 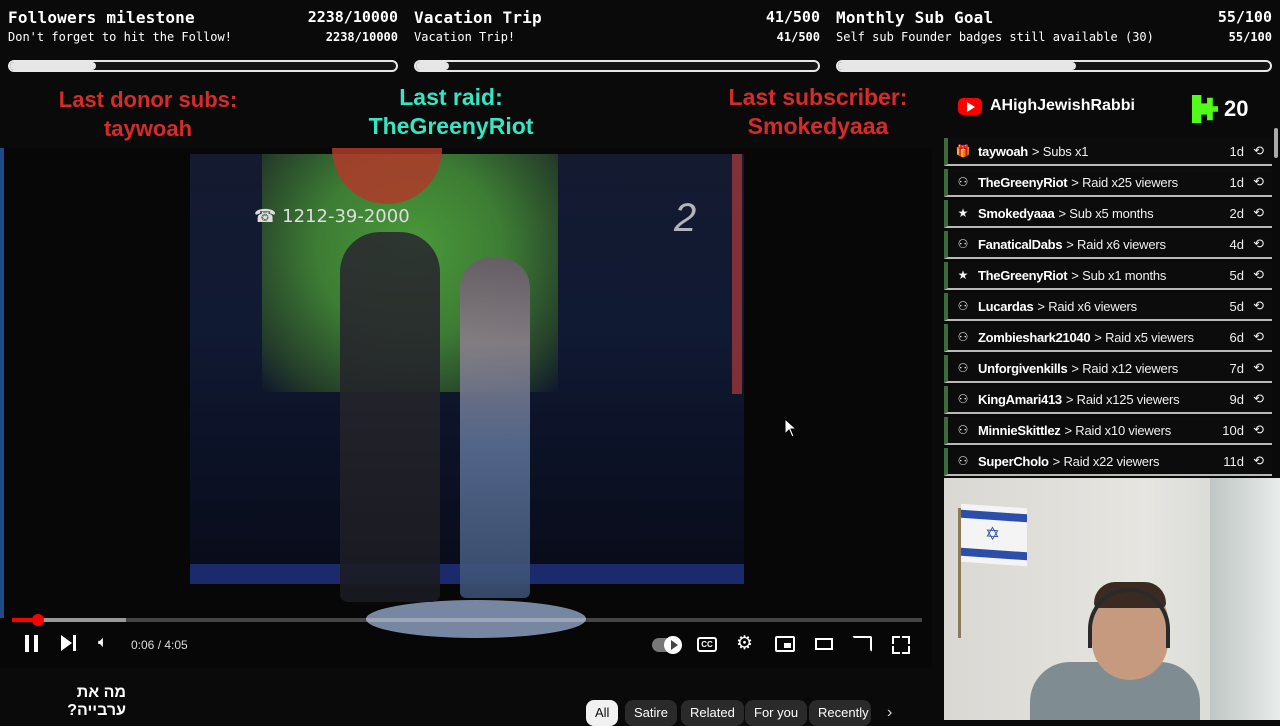 I want to click on next-icon, so click(x=69, y=644).